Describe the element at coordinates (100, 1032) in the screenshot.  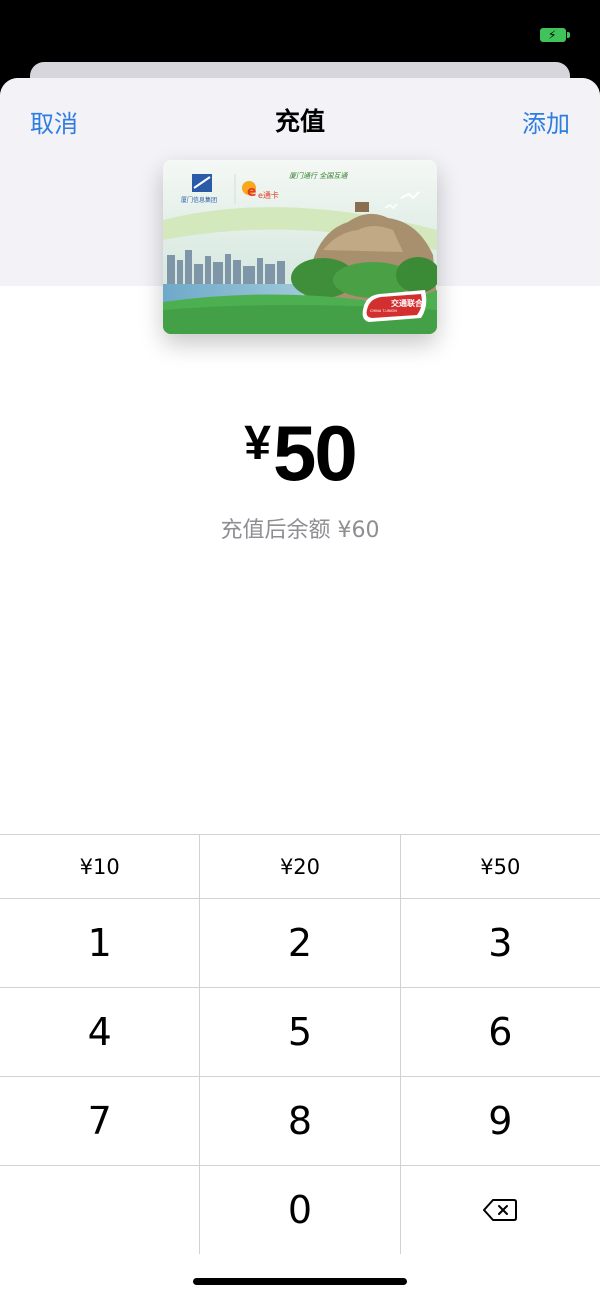
I see `key-4: 4` at that location.